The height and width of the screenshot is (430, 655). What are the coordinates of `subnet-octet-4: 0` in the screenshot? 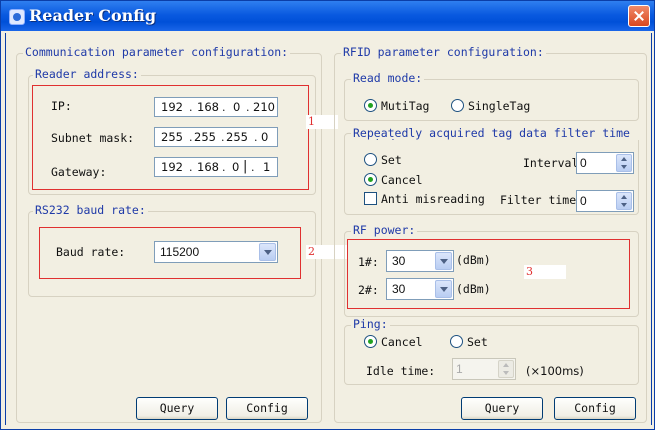 It's located at (265, 137).